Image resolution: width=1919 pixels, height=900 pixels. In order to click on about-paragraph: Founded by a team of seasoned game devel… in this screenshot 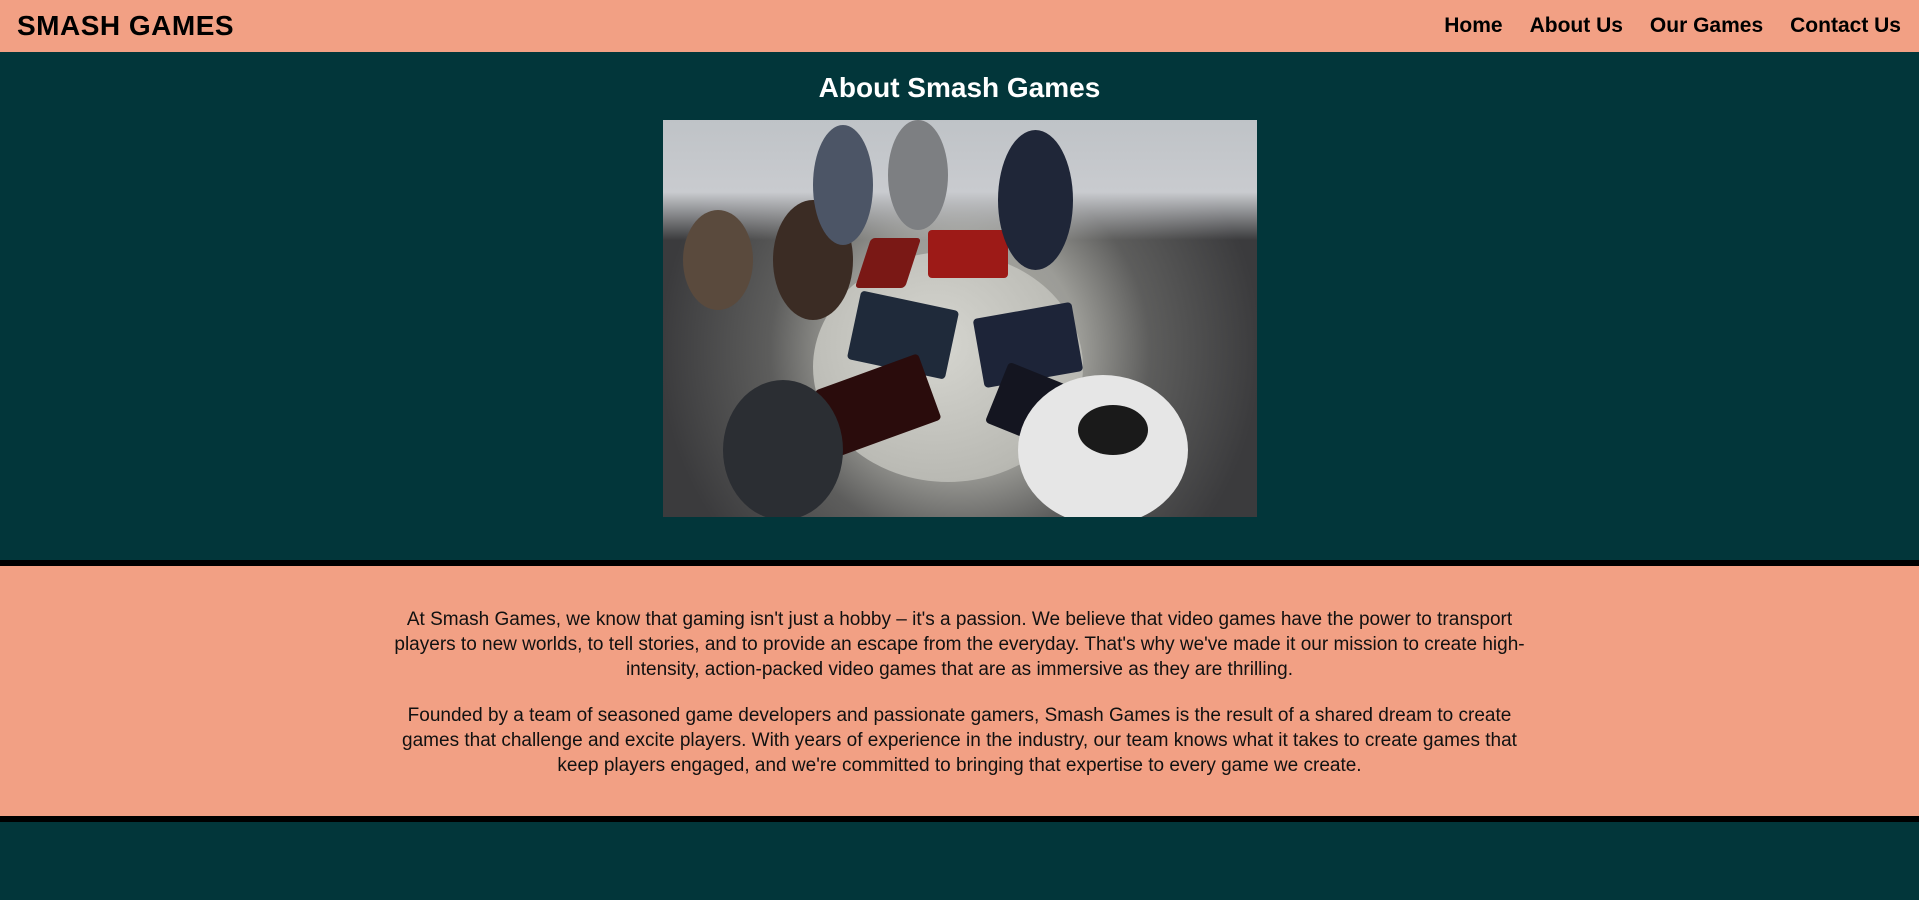, I will do `click(959, 740)`.